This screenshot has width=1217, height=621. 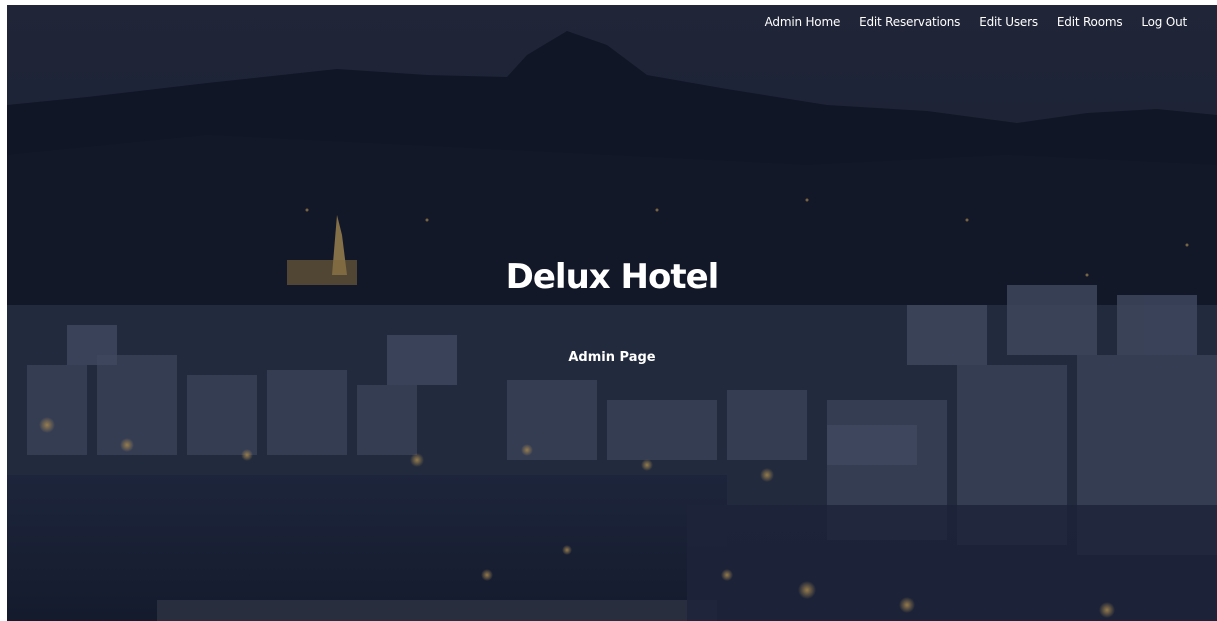 What do you see at coordinates (1008, 22) in the screenshot?
I see `nav-edit-users-link: Edit Users` at bounding box center [1008, 22].